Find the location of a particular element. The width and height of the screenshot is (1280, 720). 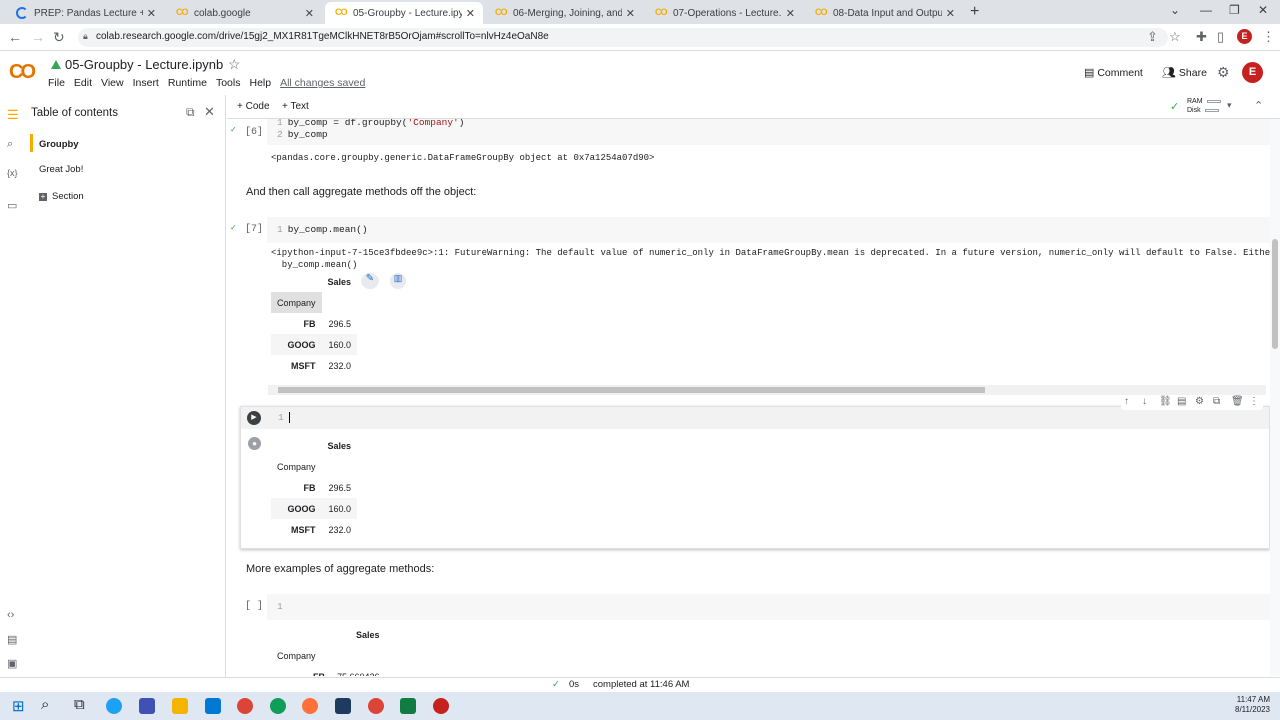

extensions-icon: ✚ is located at coordinates (1201, 37).